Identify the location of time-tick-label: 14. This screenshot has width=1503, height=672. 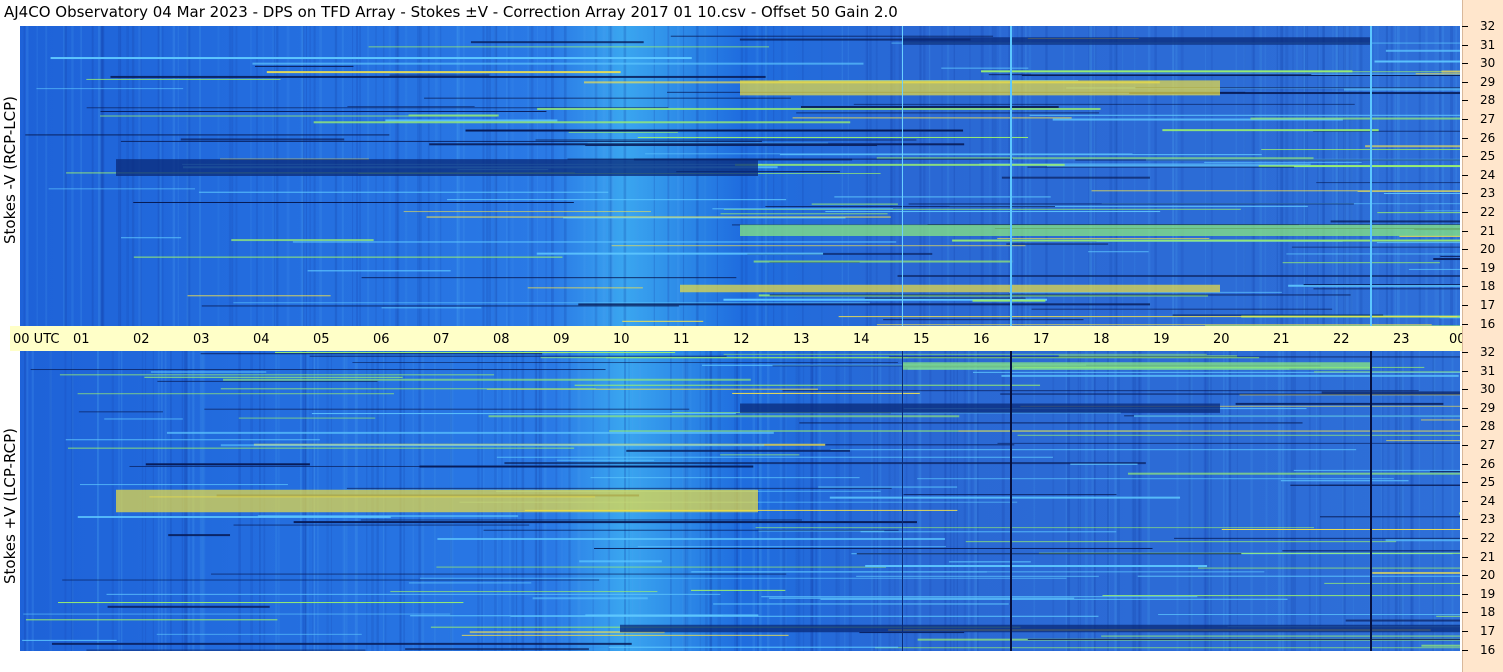
(861, 339).